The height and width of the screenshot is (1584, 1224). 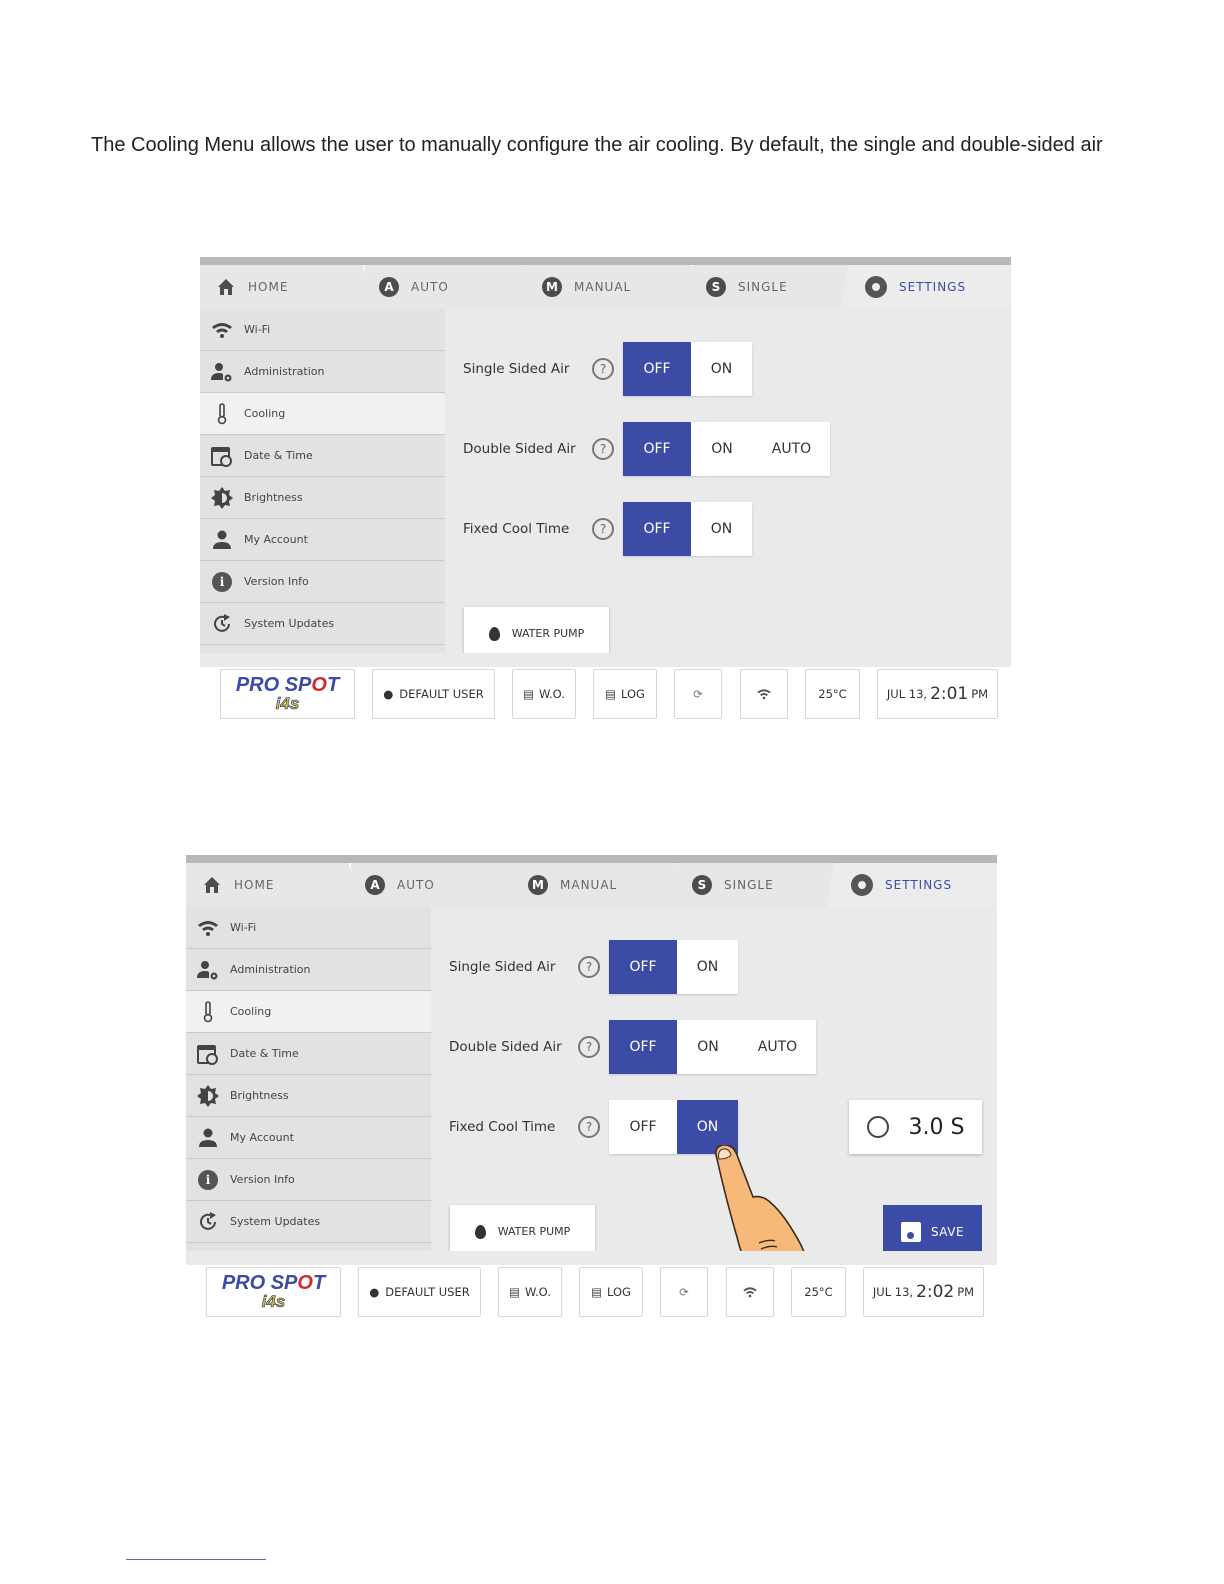 I want to click on home-icon, so click(x=212, y=885).